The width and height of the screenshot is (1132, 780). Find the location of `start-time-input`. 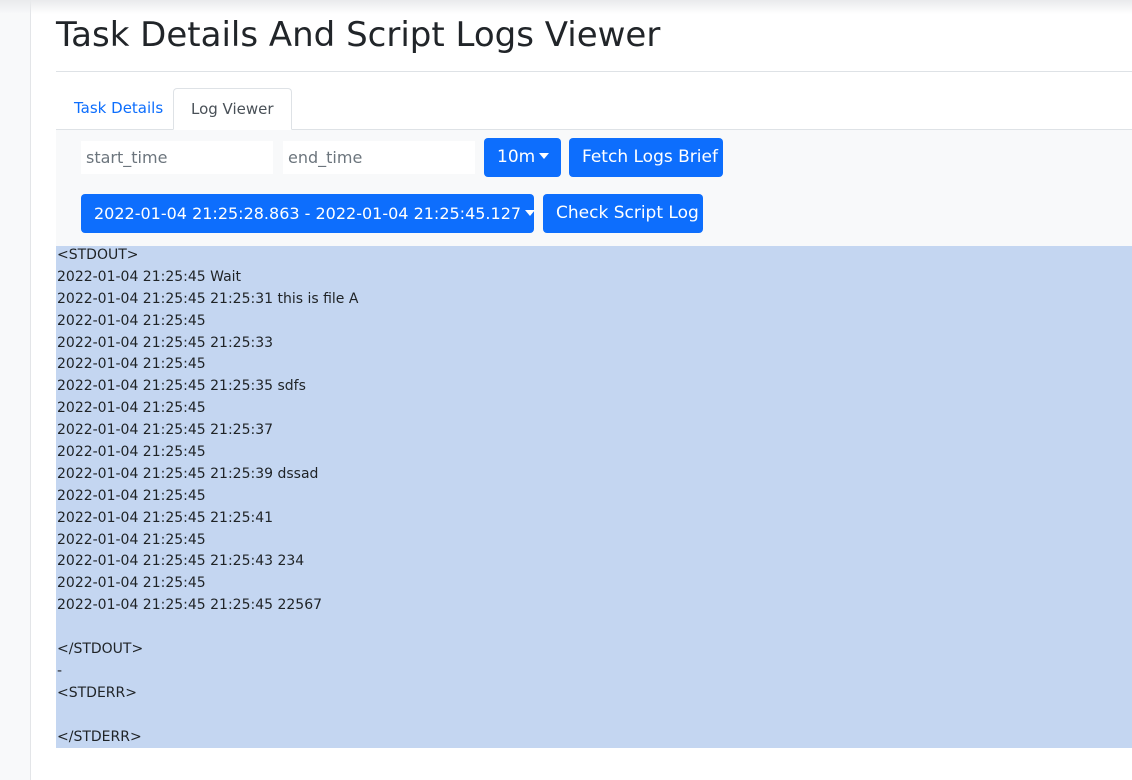

start-time-input is located at coordinates (177, 157).